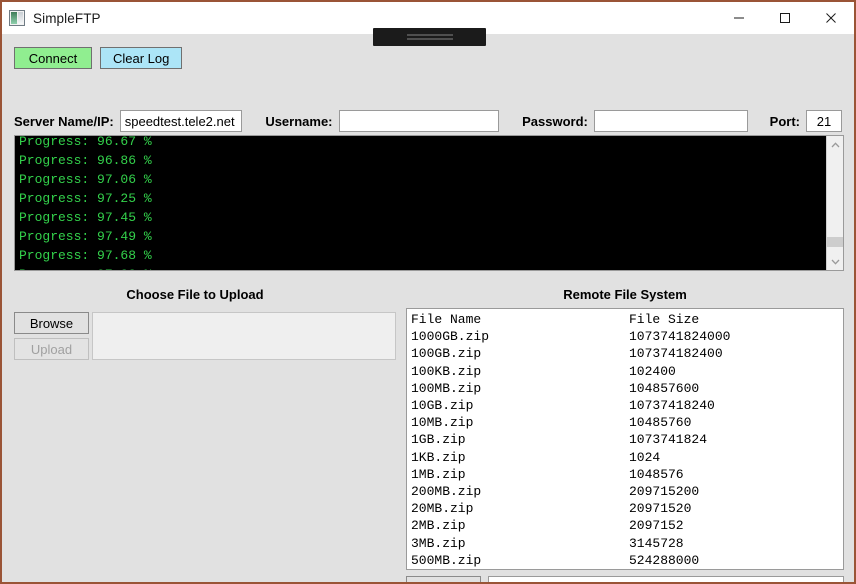  Describe the element at coordinates (418, 121) in the screenshot. I see `username-input` at that location.